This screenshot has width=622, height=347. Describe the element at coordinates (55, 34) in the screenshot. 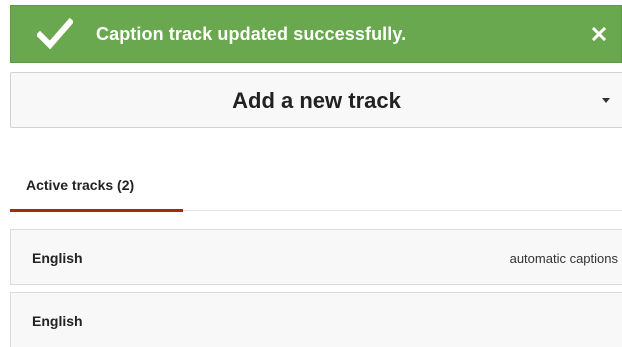

I see `checkmark-icon` at that location.